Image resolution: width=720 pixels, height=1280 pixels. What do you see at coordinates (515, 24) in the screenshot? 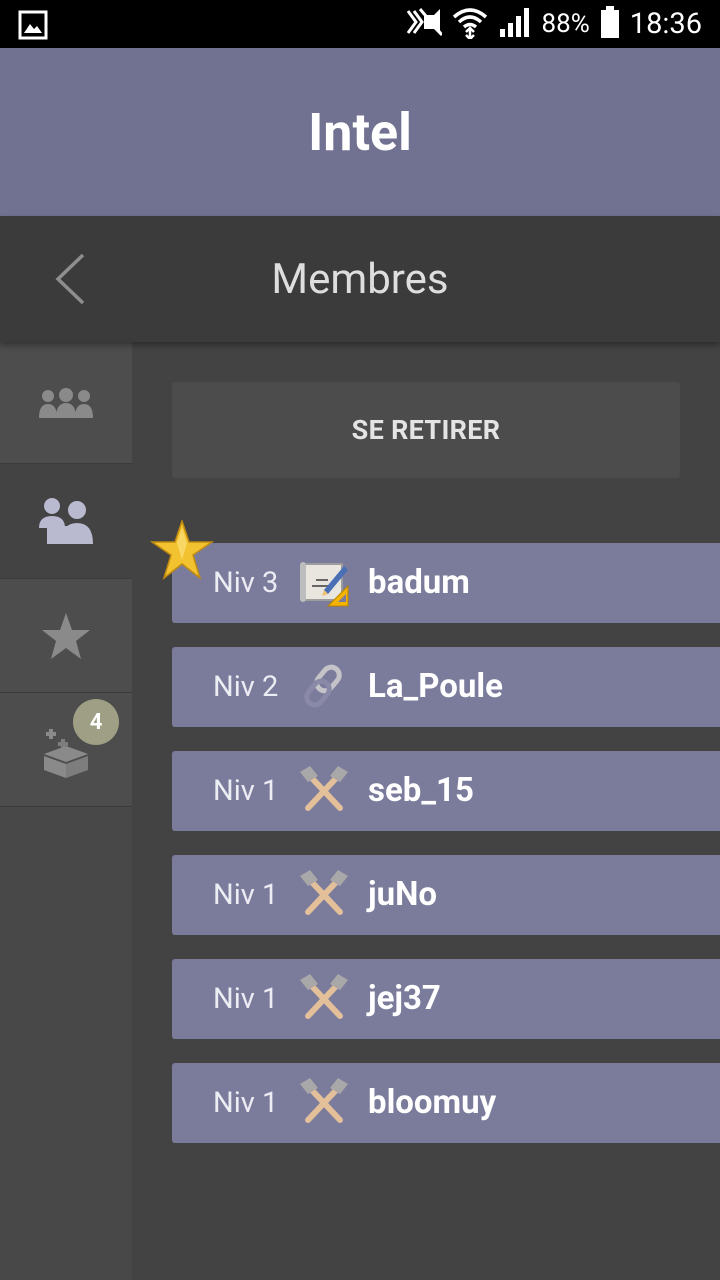
I see `signal-icon` at bounding box center [515, 24].